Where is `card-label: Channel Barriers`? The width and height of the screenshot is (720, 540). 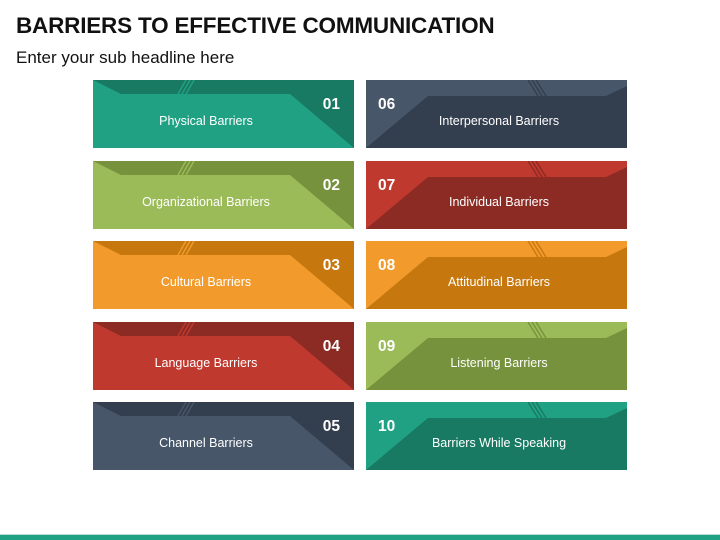 card-label: Channel Barriers is located at coordinates (206, 443).